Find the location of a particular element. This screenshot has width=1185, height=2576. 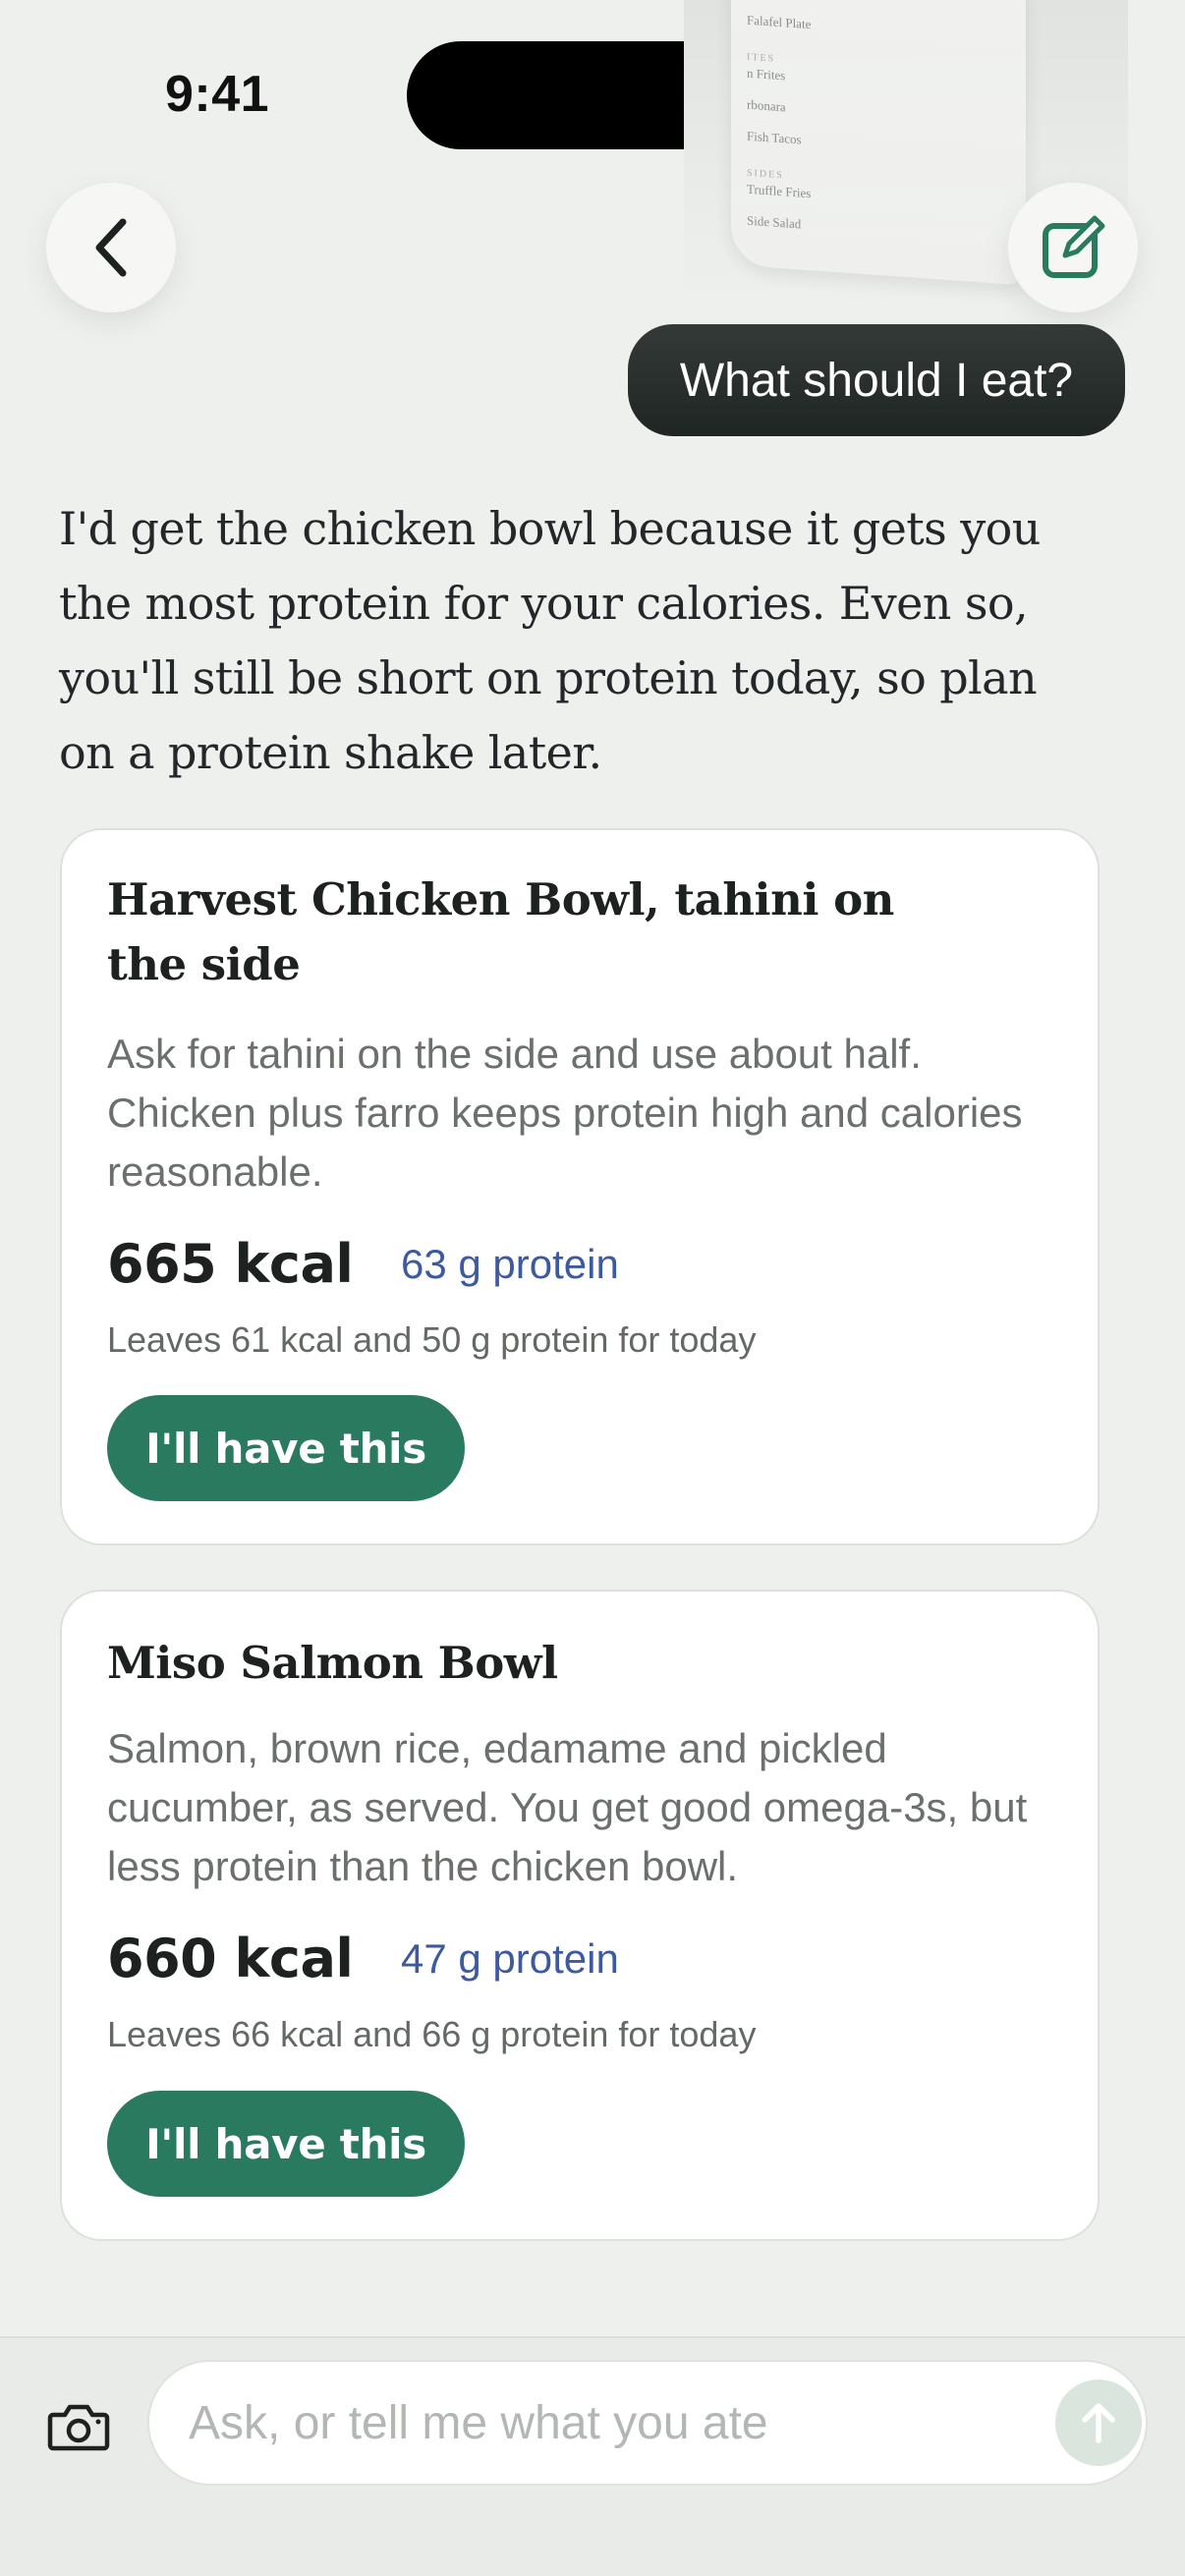

chevron-left-icon is located at coordinates (111, 247).